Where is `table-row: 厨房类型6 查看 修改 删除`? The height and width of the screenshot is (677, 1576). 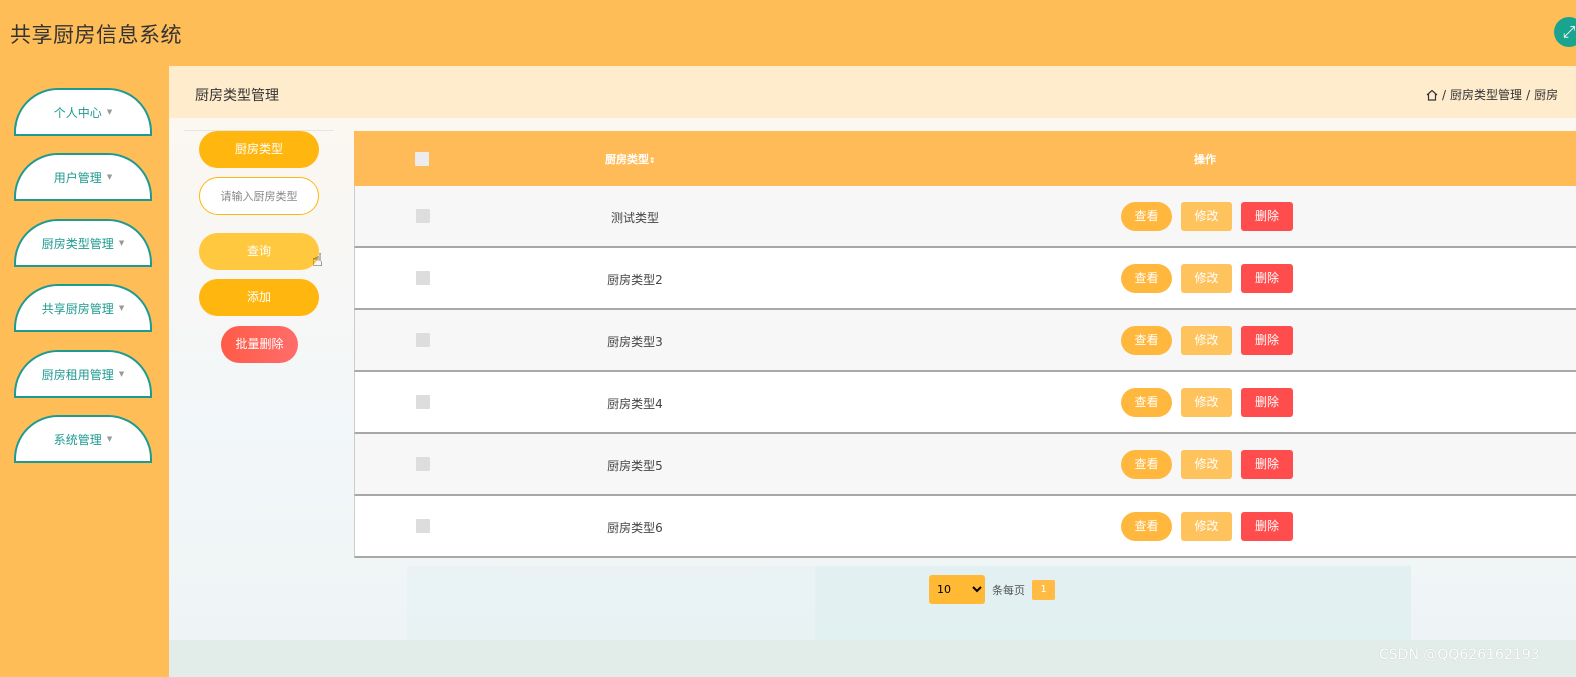 table-row: 厨房类型6 查看 修改 删除 is located at coordinates (965, 527).